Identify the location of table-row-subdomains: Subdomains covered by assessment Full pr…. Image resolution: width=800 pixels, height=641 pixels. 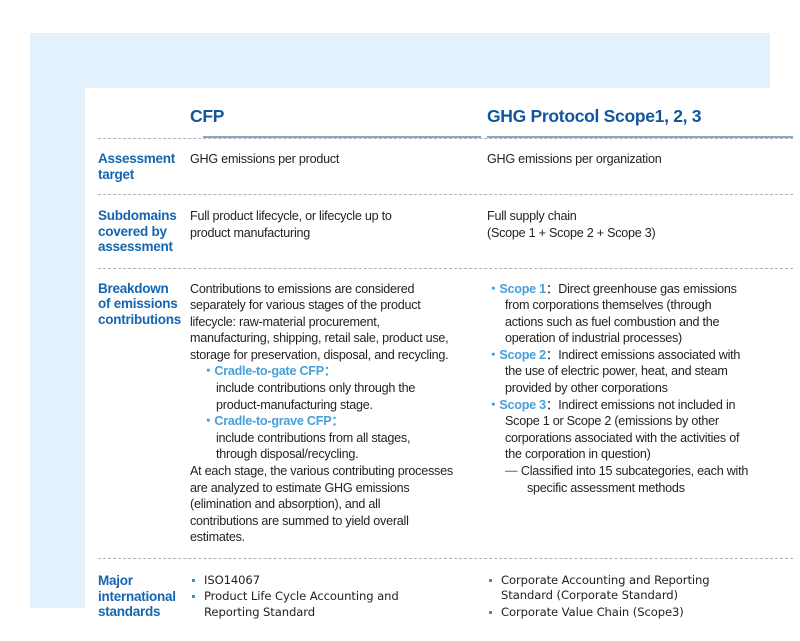
(442, 231).